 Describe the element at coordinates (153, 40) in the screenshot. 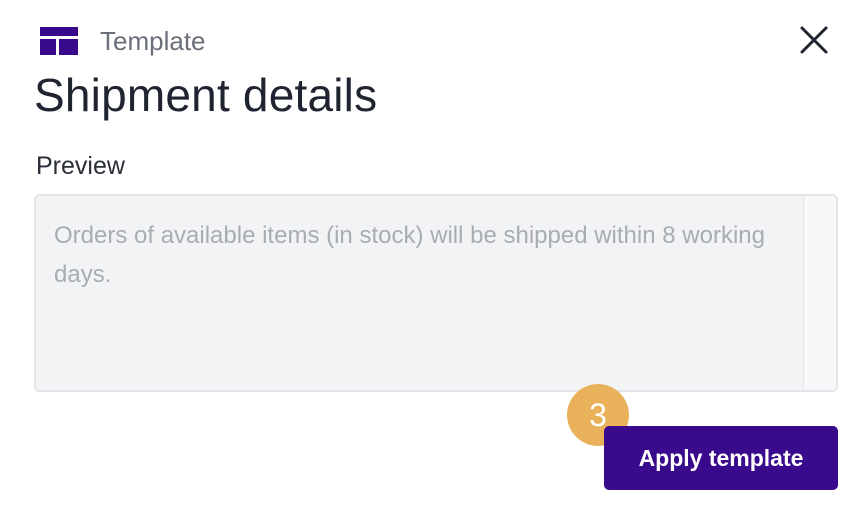

I see `template-type-label: Template` at that location.